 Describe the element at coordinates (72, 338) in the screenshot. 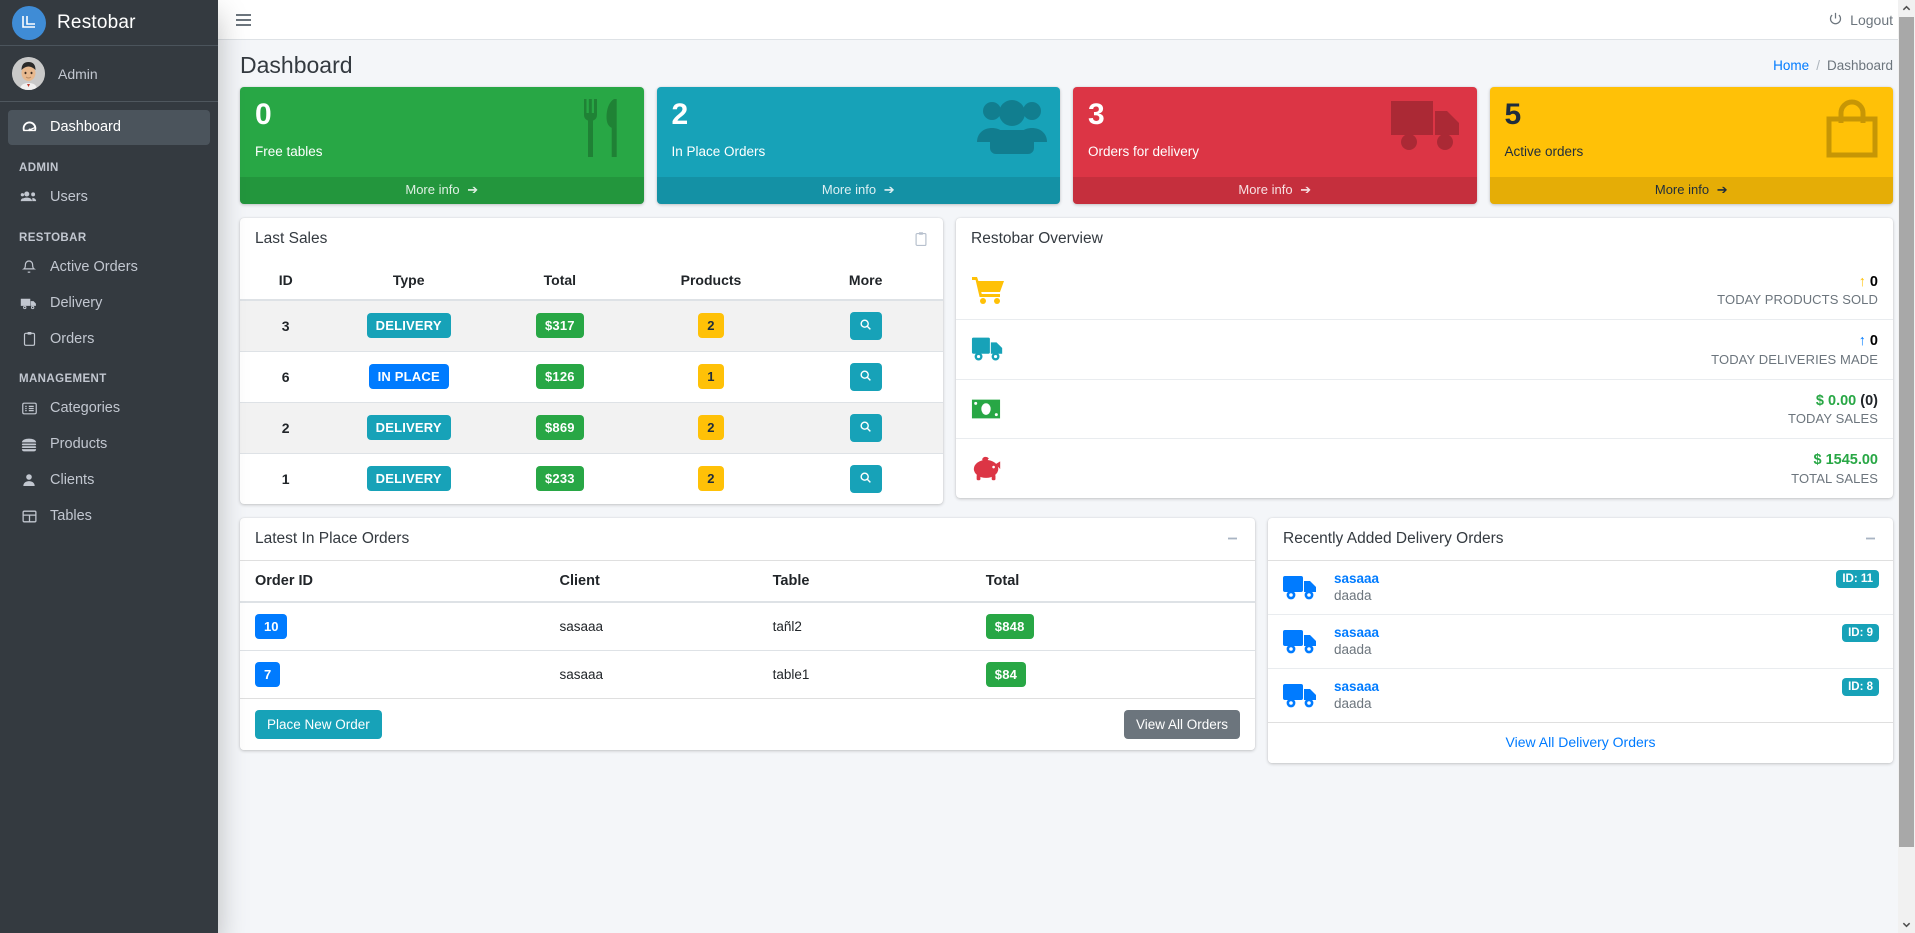

I see `sidebar-item-label: Orders` at that location.